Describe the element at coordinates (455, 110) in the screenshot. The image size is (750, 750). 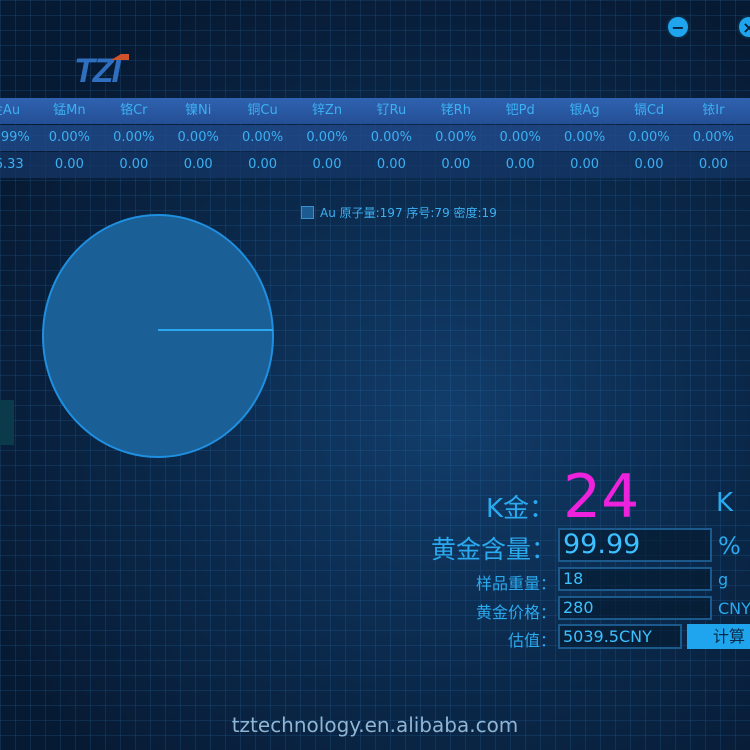
I see `element-header-cell: 铑Rh` at that location.